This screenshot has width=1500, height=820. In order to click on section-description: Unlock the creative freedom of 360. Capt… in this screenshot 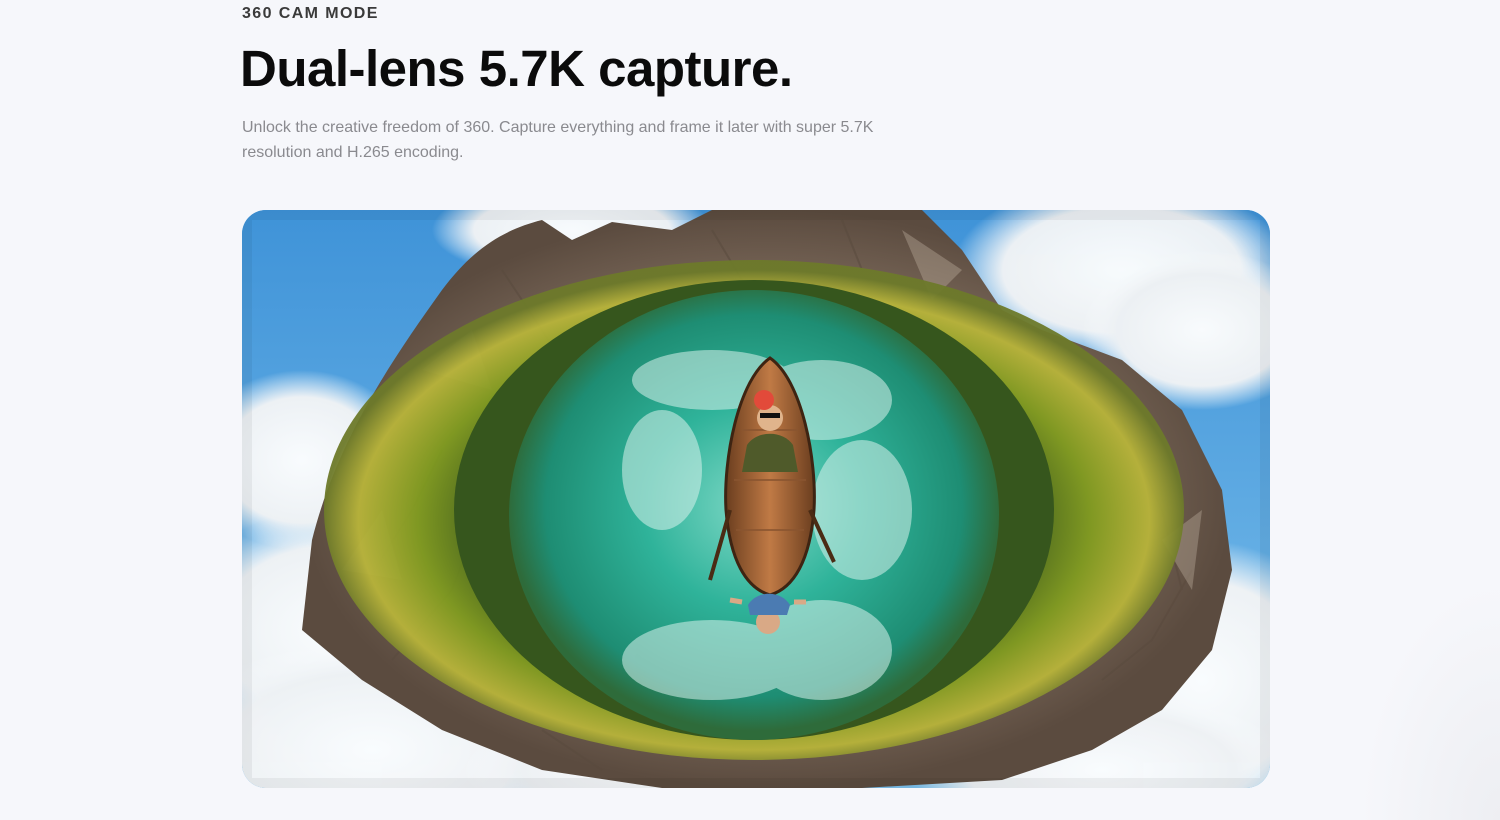, I will do `click(558, 140)`.